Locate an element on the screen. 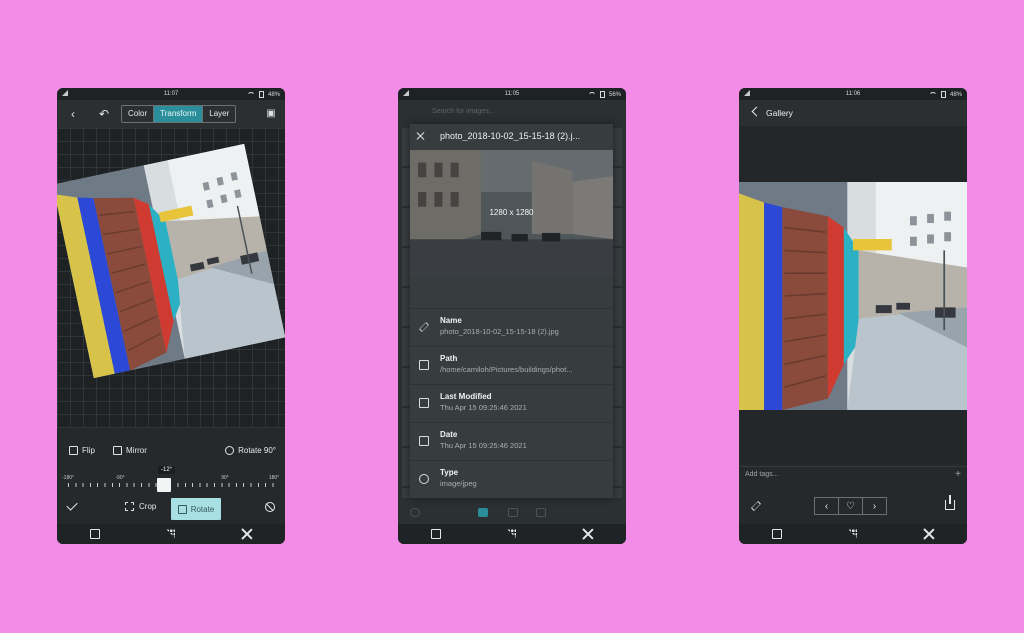  share-icon is located at coordinates (950, 502).